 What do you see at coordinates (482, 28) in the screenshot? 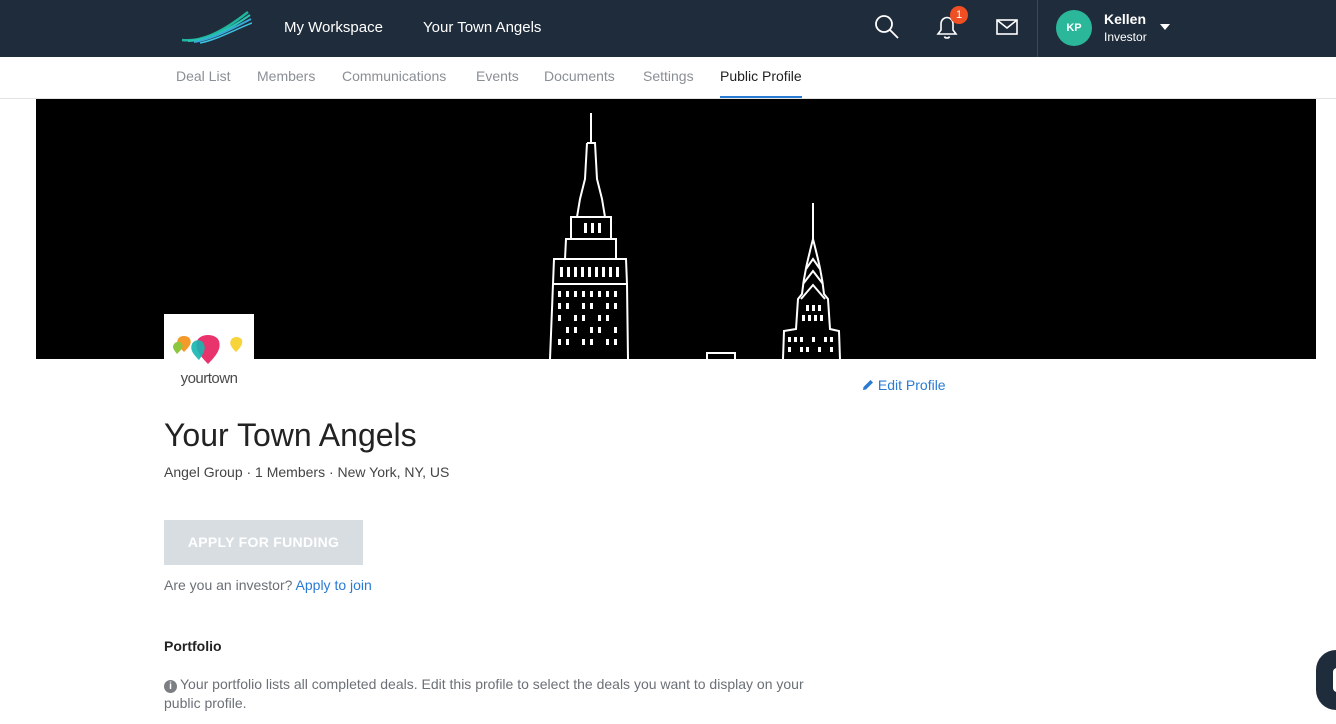
I see `nav-your-town-angels: Your Town Angels` at bounding box center [482, 28].